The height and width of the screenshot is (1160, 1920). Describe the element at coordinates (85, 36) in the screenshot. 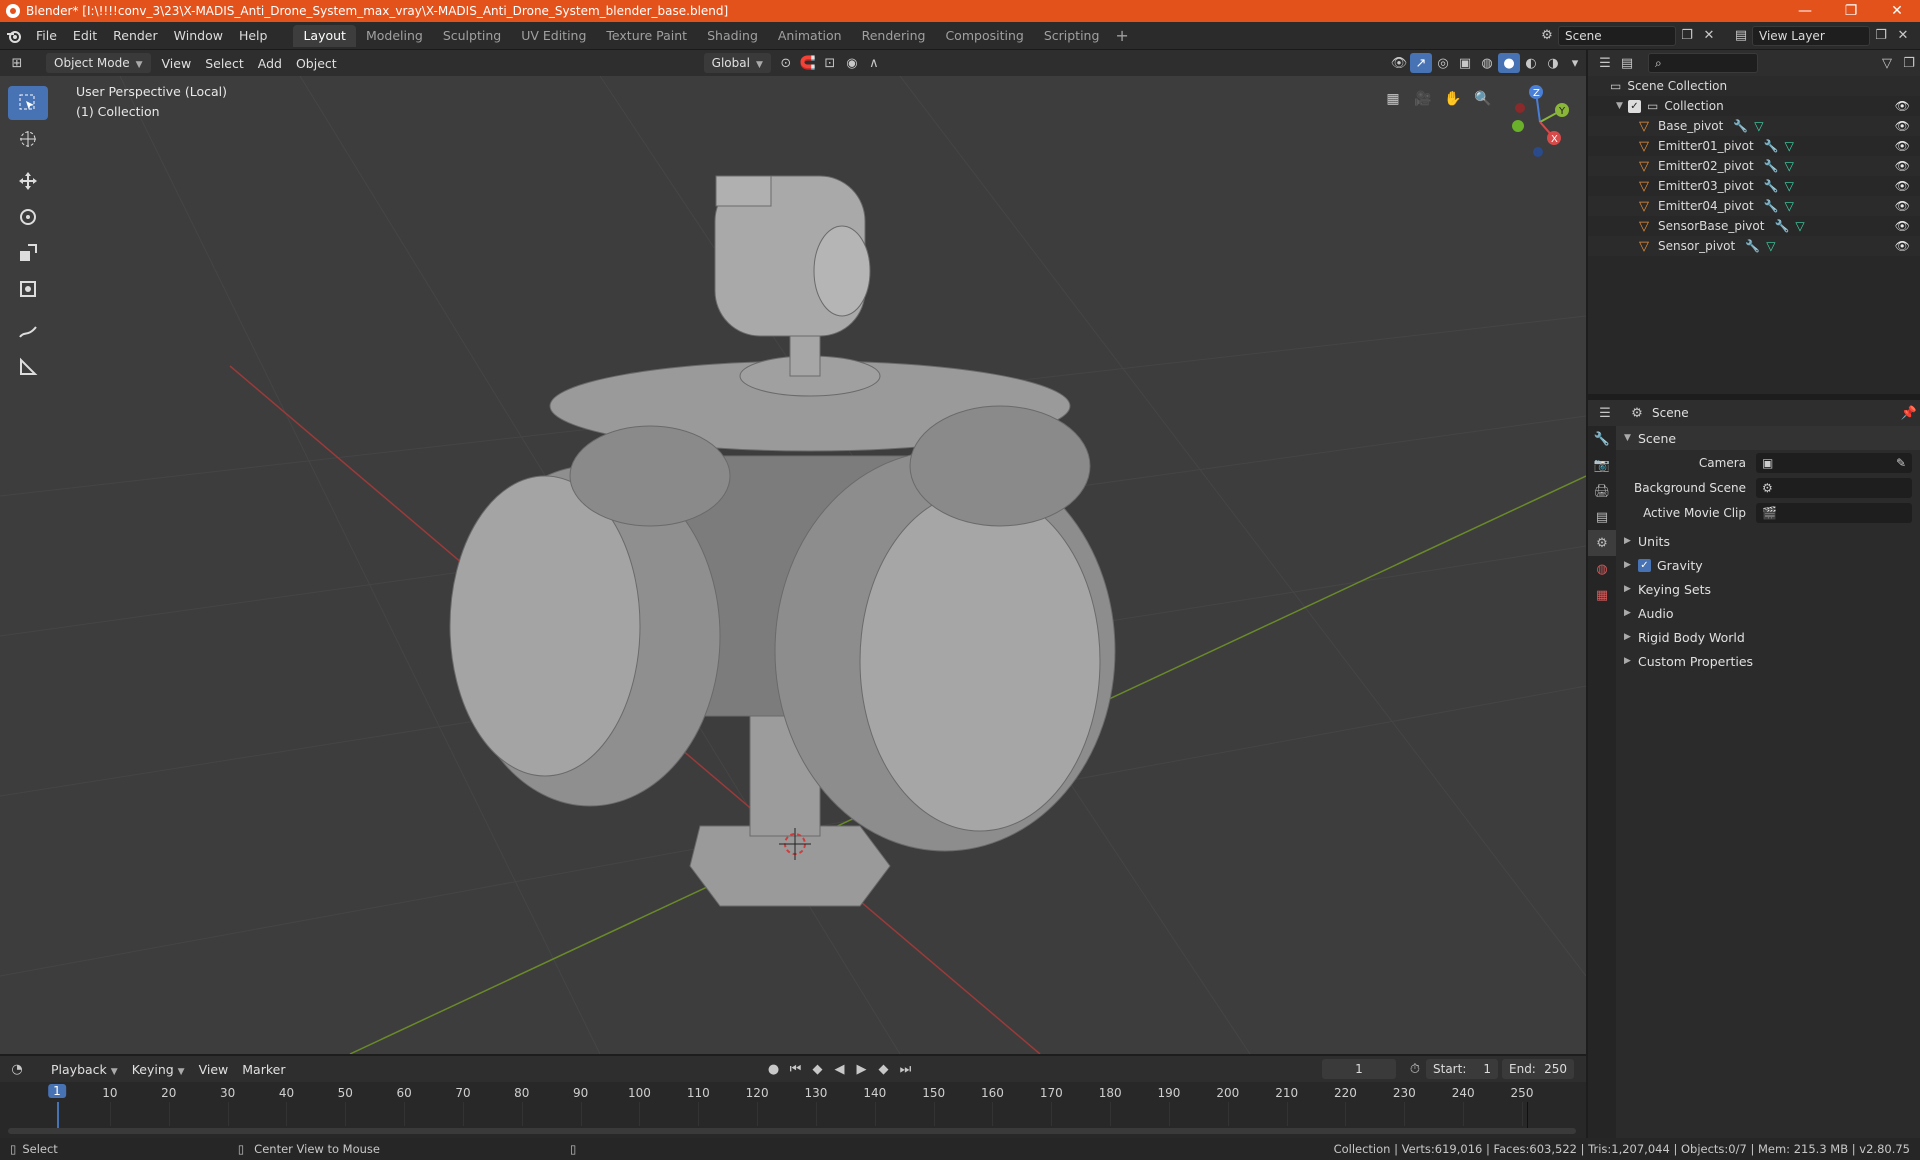

I see `menu-edit: Edit` at that location.